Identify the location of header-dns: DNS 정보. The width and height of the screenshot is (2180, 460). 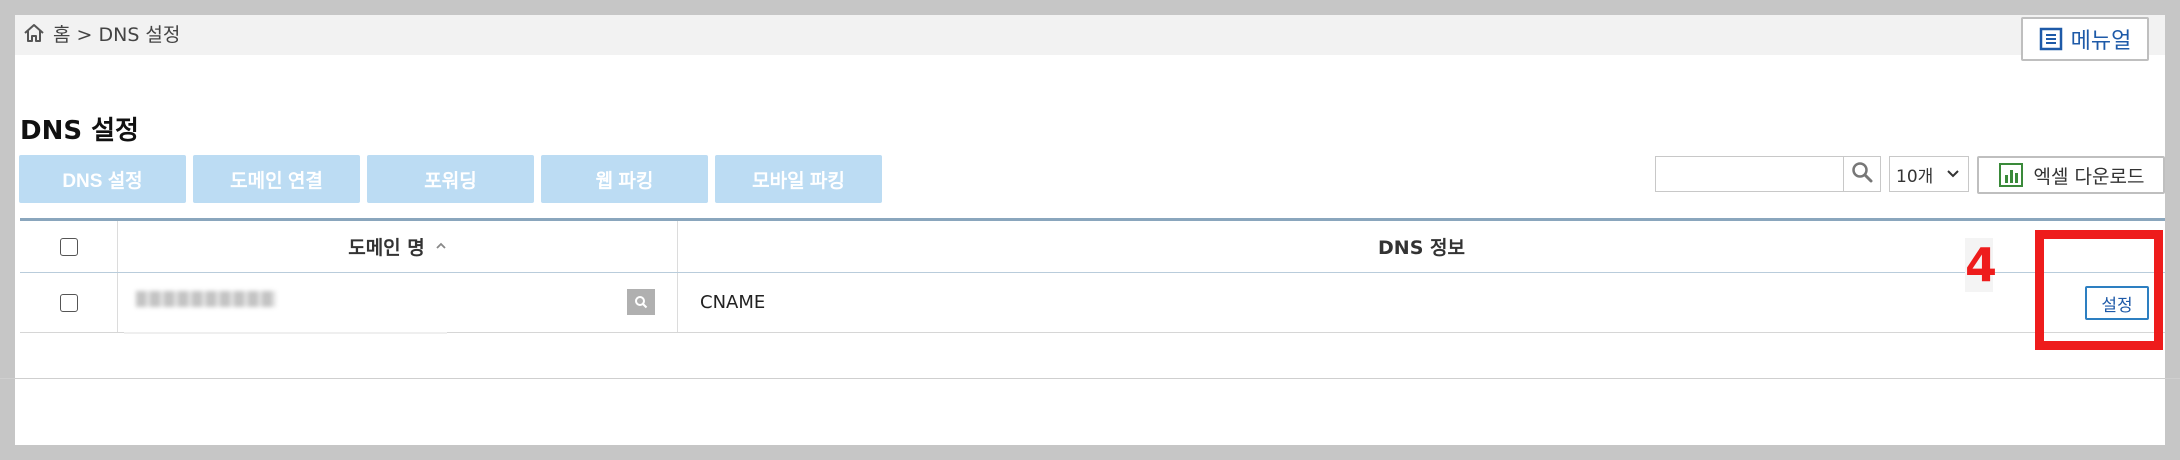
(1421, 246).